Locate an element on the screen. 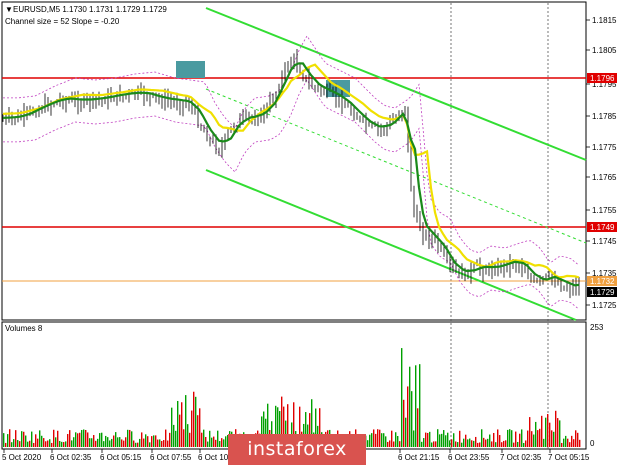 The image size is (620, 465). symbol-arrow-icon: ▼ is located at coordinates (9, 9).